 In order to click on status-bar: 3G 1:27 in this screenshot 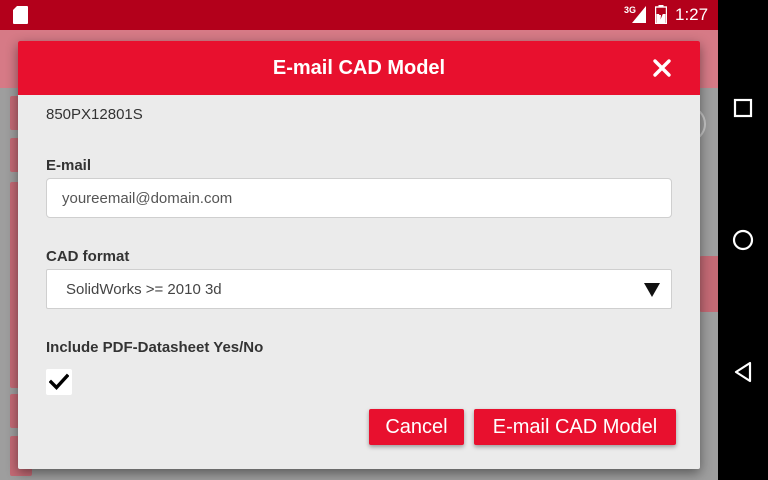, I will do `click(359, 15)`.